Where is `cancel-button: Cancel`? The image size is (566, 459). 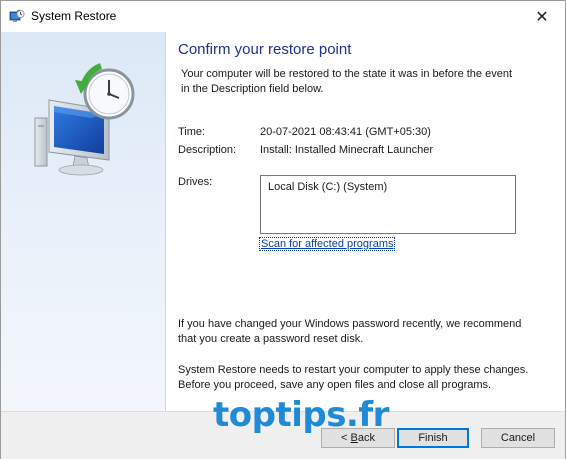 cancel-button: Cancel is located at coordinates (518, 438).